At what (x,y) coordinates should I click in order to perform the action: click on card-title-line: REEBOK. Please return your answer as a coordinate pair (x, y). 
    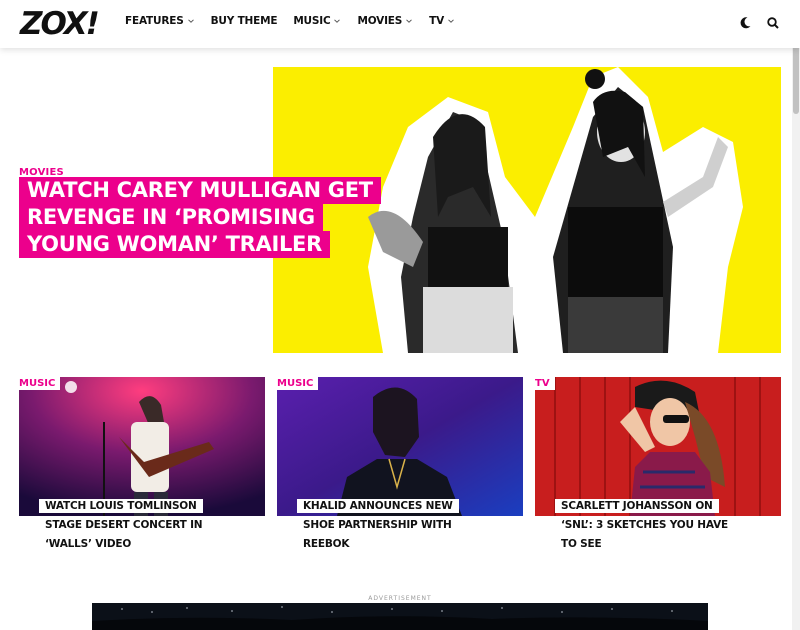
    Looking at the image, I should click on (326, 544).